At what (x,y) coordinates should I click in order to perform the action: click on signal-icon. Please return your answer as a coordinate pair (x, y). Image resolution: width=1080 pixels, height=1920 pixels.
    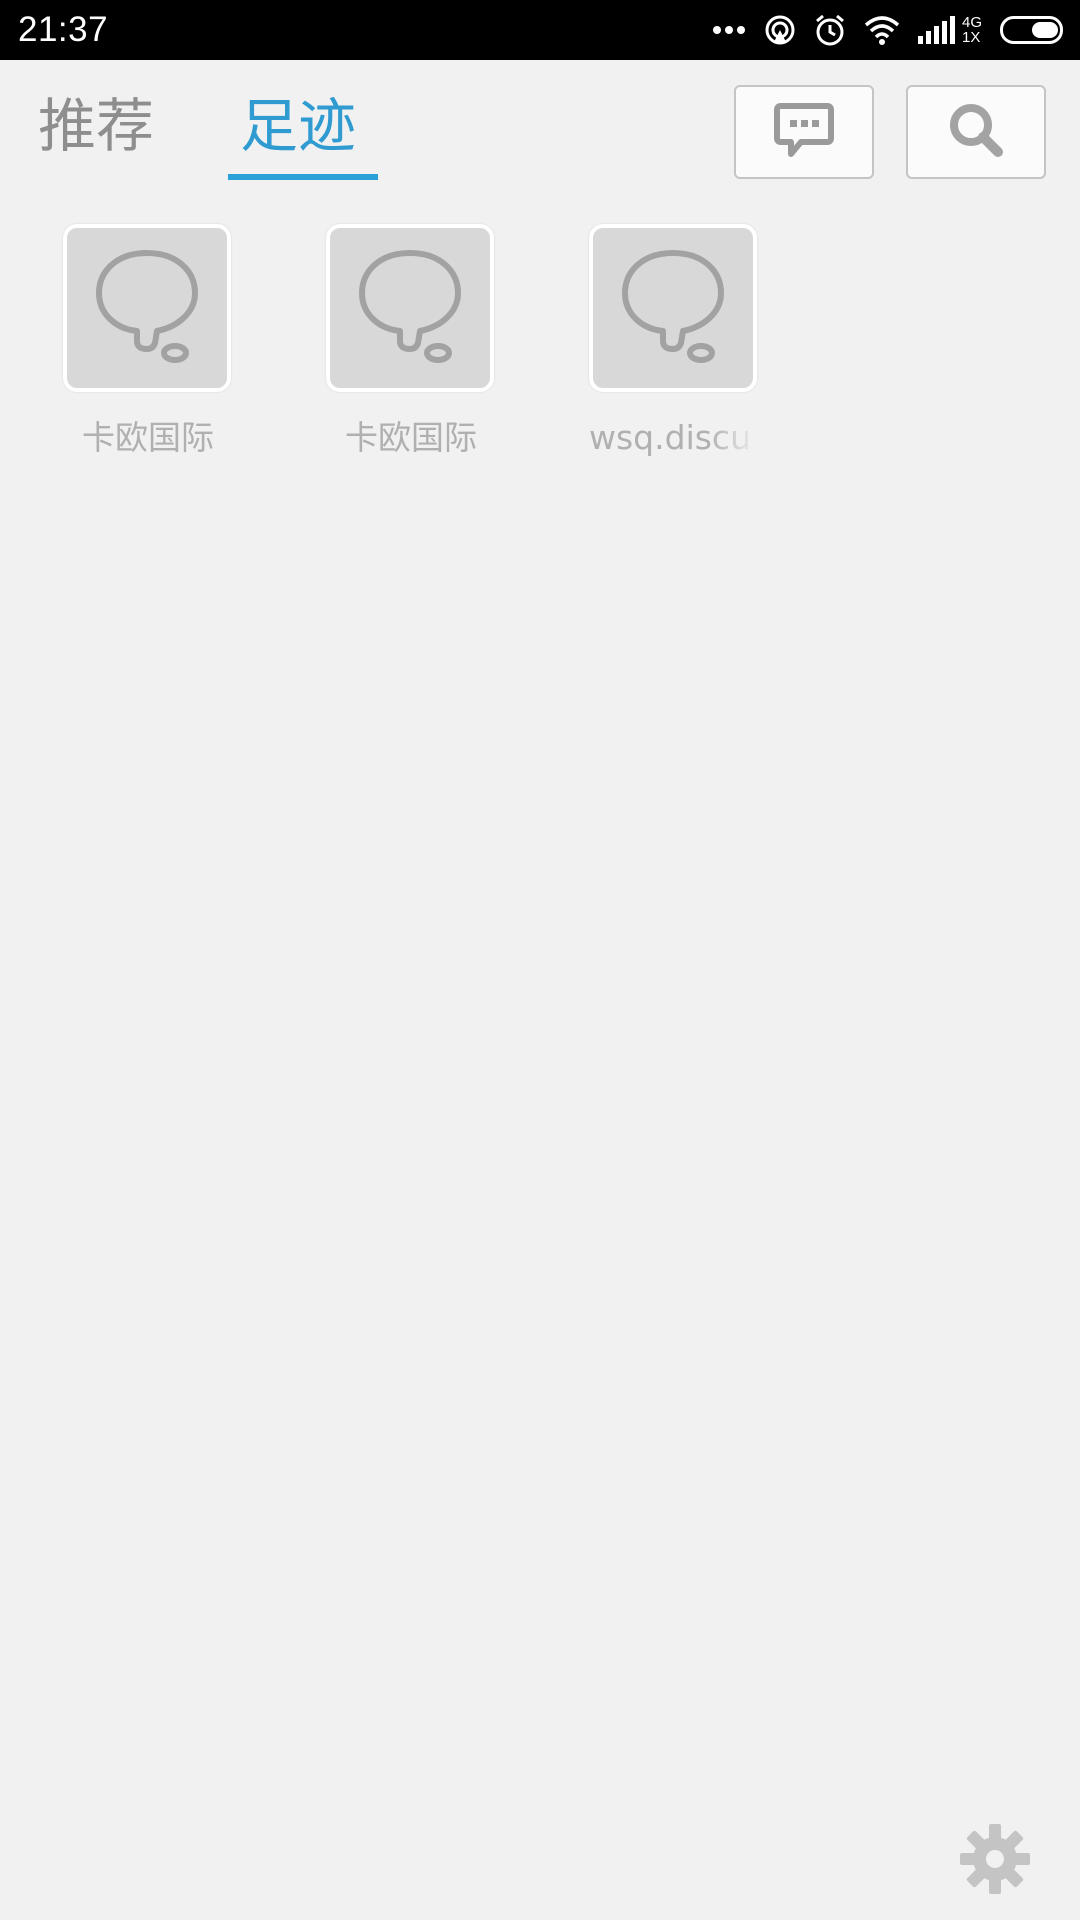
    Looking at the image, I should click on (937, 30).